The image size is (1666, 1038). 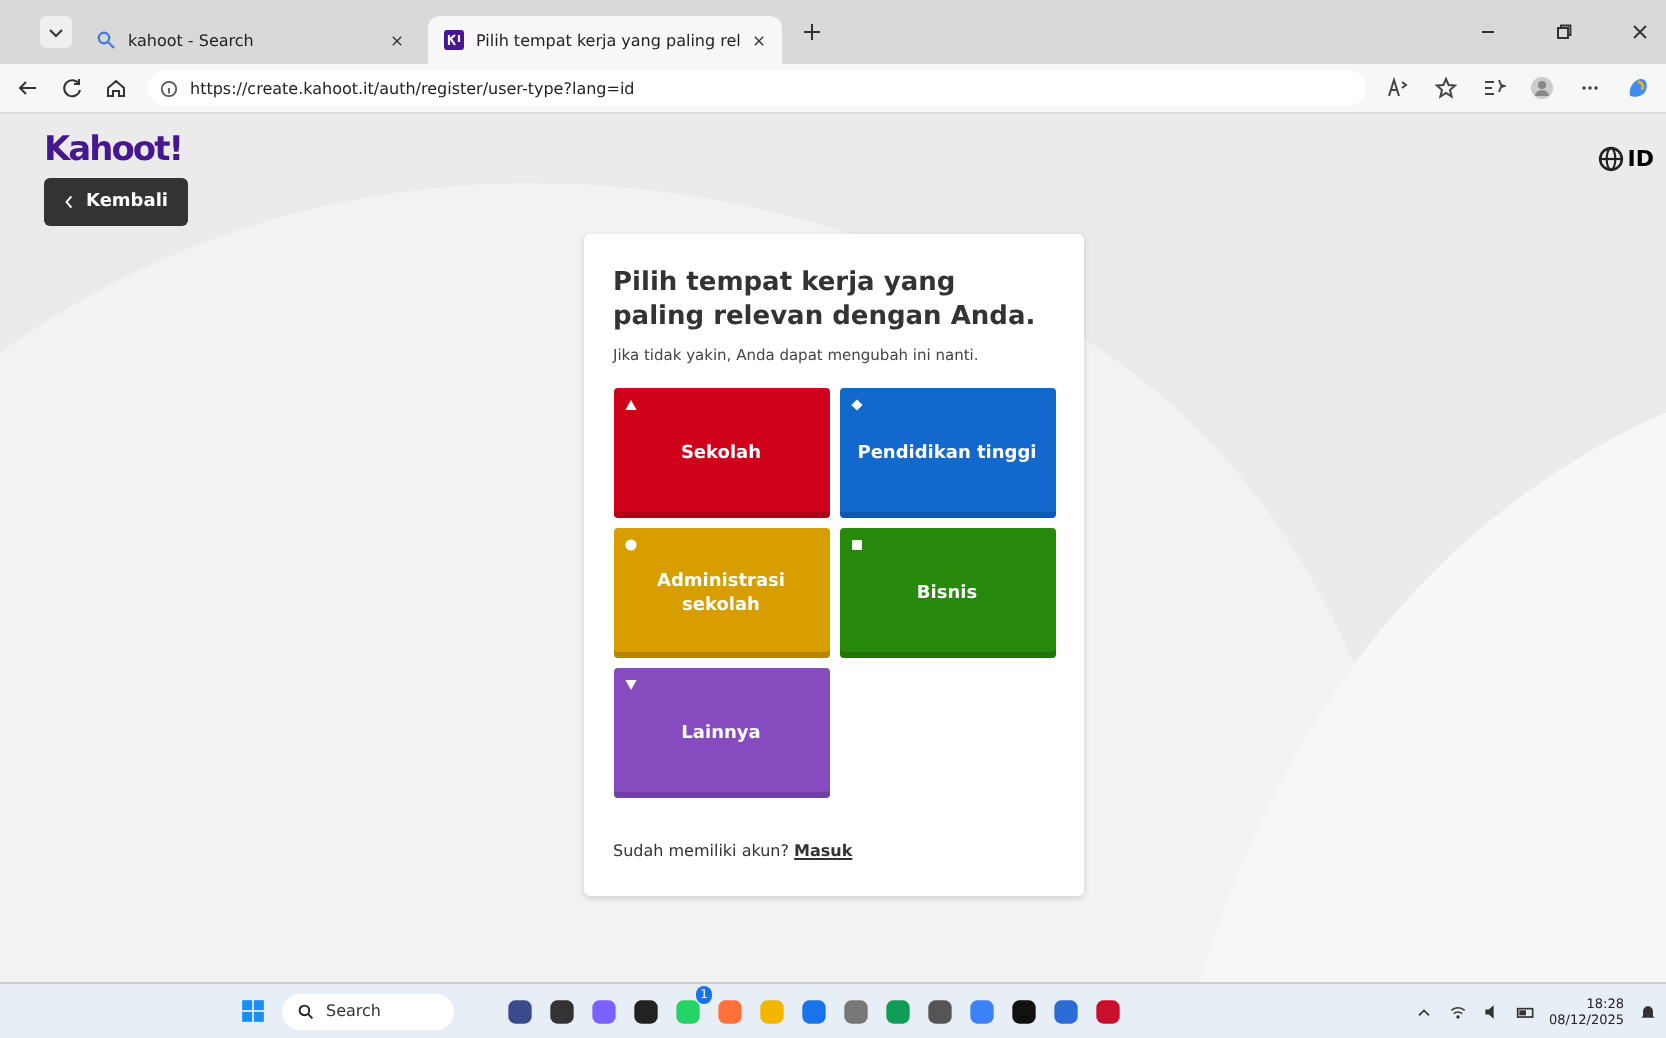 I want to click on circle-icon, so click(x=630, y=545).